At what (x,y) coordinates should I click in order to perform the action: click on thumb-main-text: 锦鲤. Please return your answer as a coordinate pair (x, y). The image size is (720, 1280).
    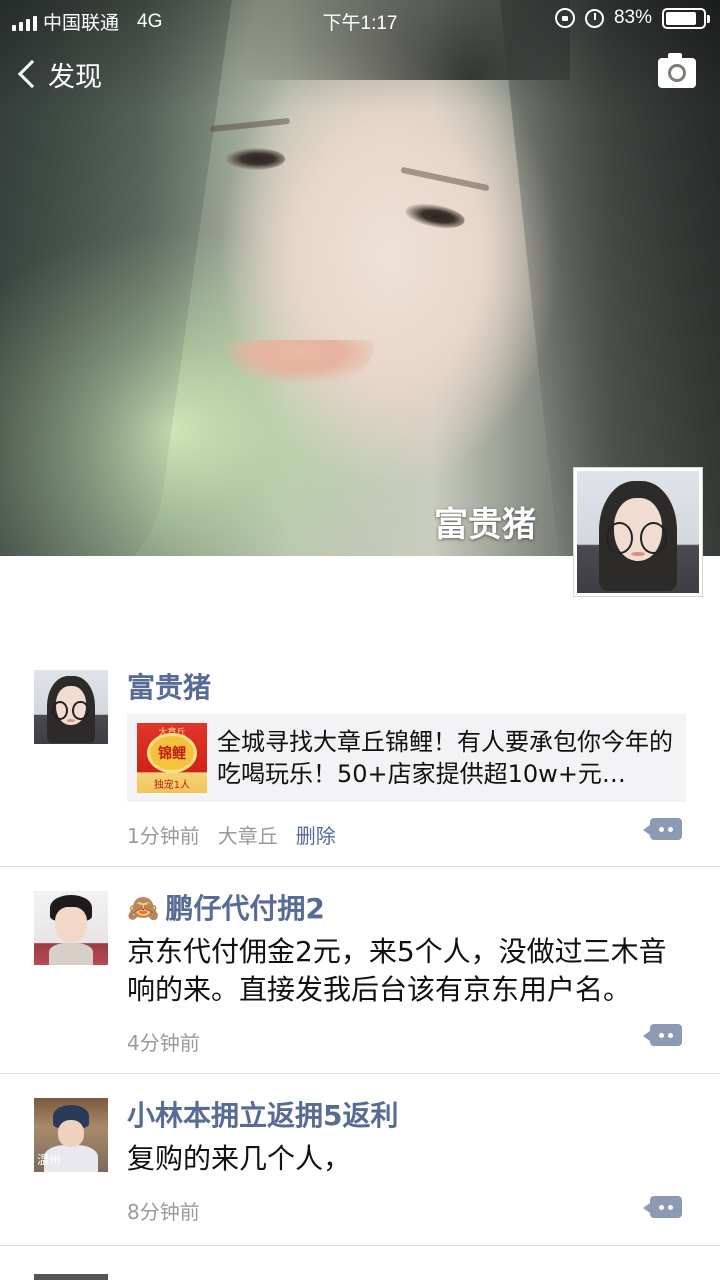
    Looking at the image, I should click on (172, 754).